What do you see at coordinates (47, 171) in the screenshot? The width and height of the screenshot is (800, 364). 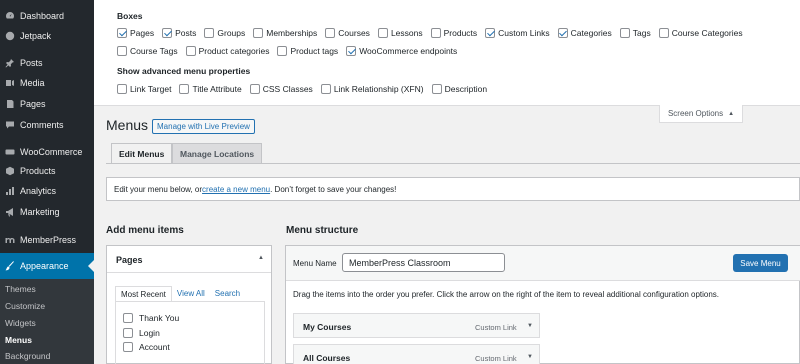 I see `sidebar-item-products: Products` at bounding box center [47, 171].